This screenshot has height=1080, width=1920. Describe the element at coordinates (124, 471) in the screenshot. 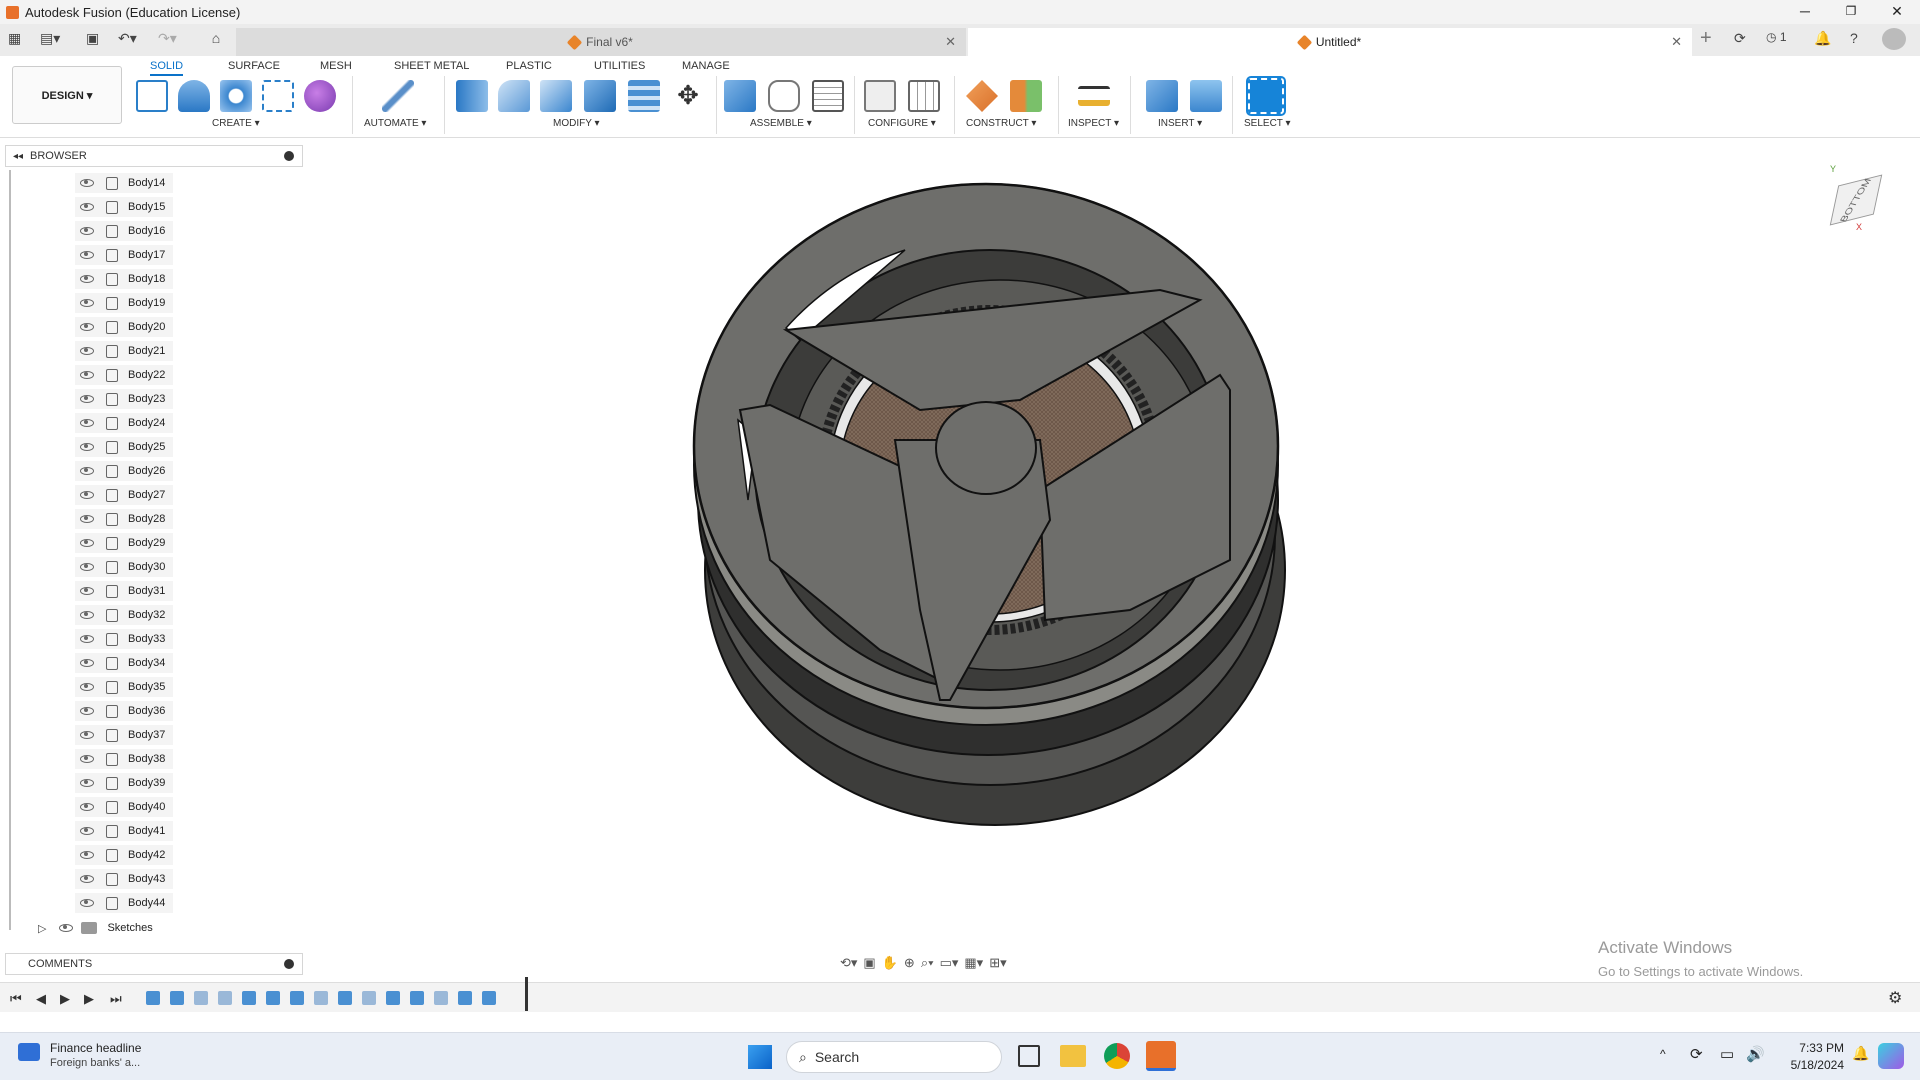

I see `browser-body-row: Body26` at that location.